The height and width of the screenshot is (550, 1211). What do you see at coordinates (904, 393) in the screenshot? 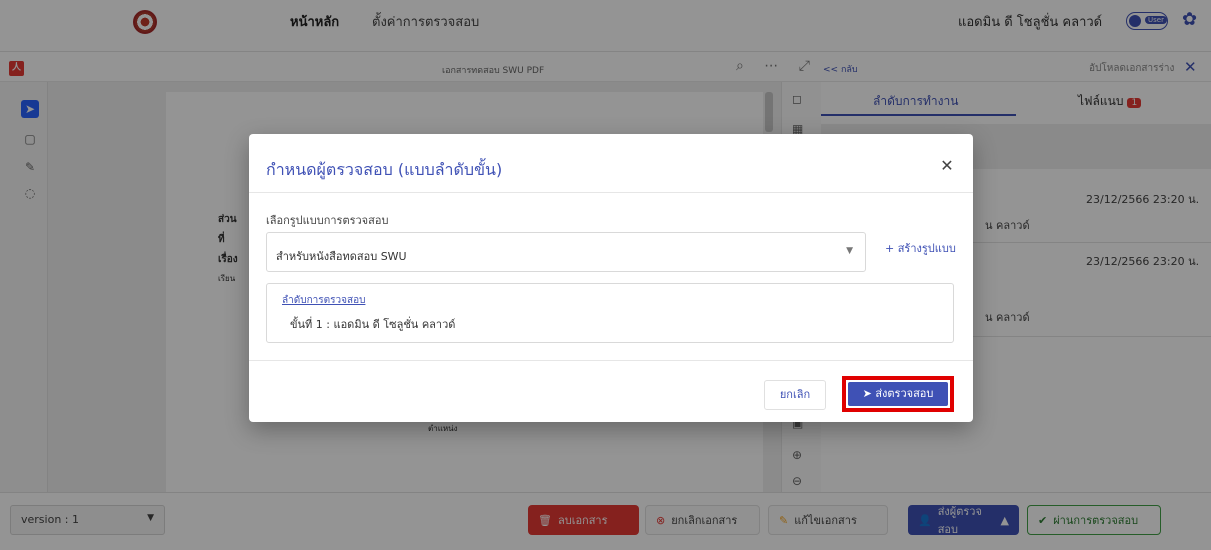
I see `submit-review-label: ส่งตรวจสอบ` at bounding box center [904, 393].